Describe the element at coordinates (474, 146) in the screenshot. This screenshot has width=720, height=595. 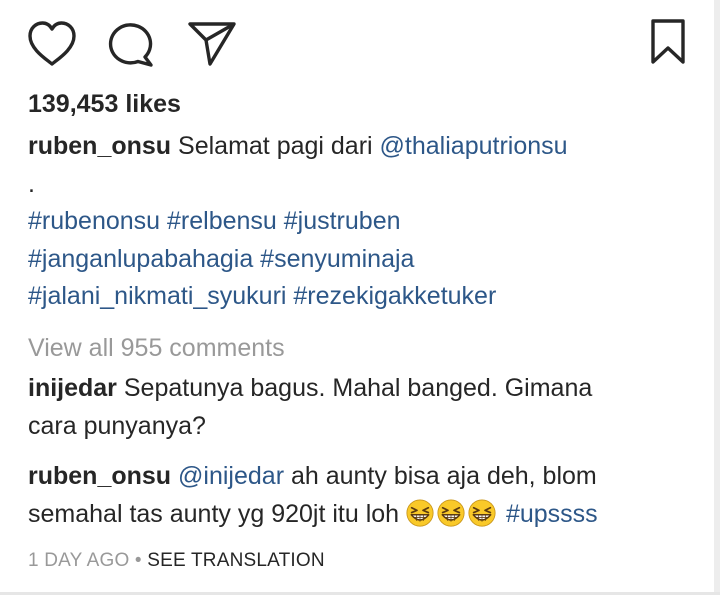
I see `caption-mention: @thaliaputrionsu` at that location.